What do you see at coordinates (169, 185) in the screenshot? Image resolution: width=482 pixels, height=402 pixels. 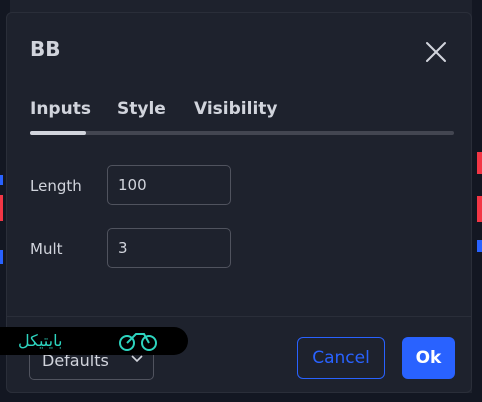 I see `length-input` at bounding box center [169, 185].